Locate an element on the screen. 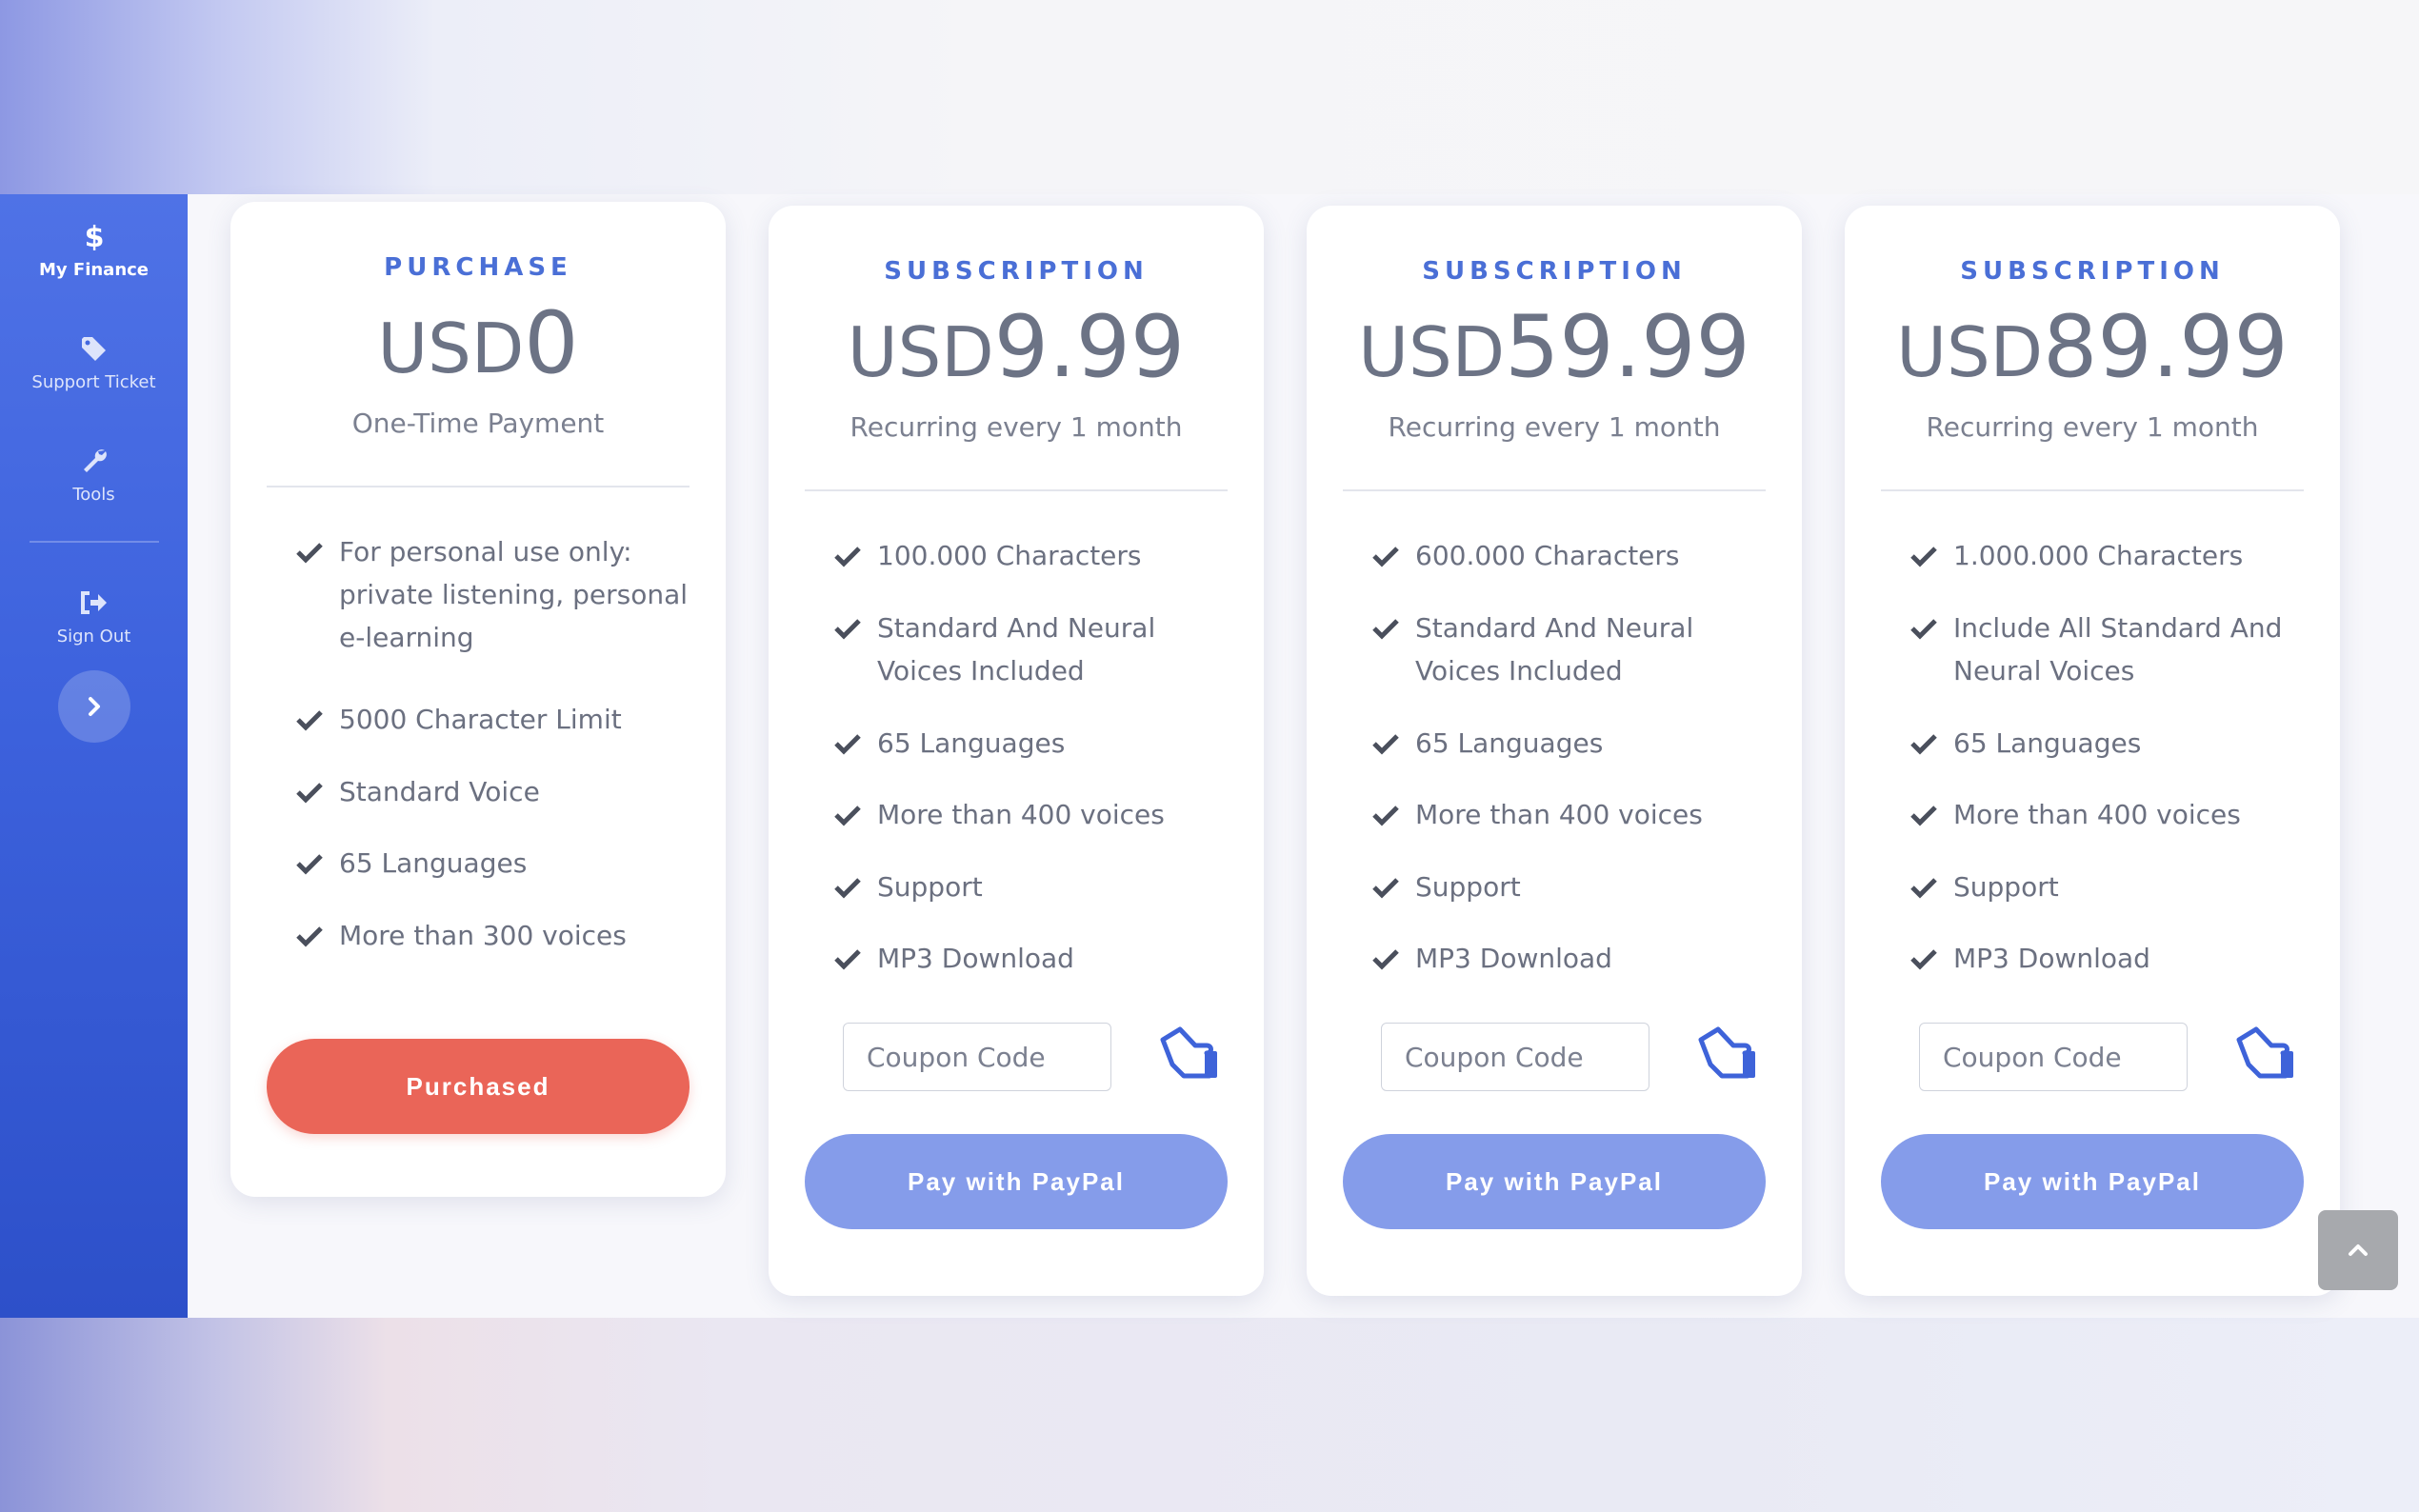 This screenshot has height=1512, width=2419. feature-text: Standard Voice is located at coordinates (439, 791).